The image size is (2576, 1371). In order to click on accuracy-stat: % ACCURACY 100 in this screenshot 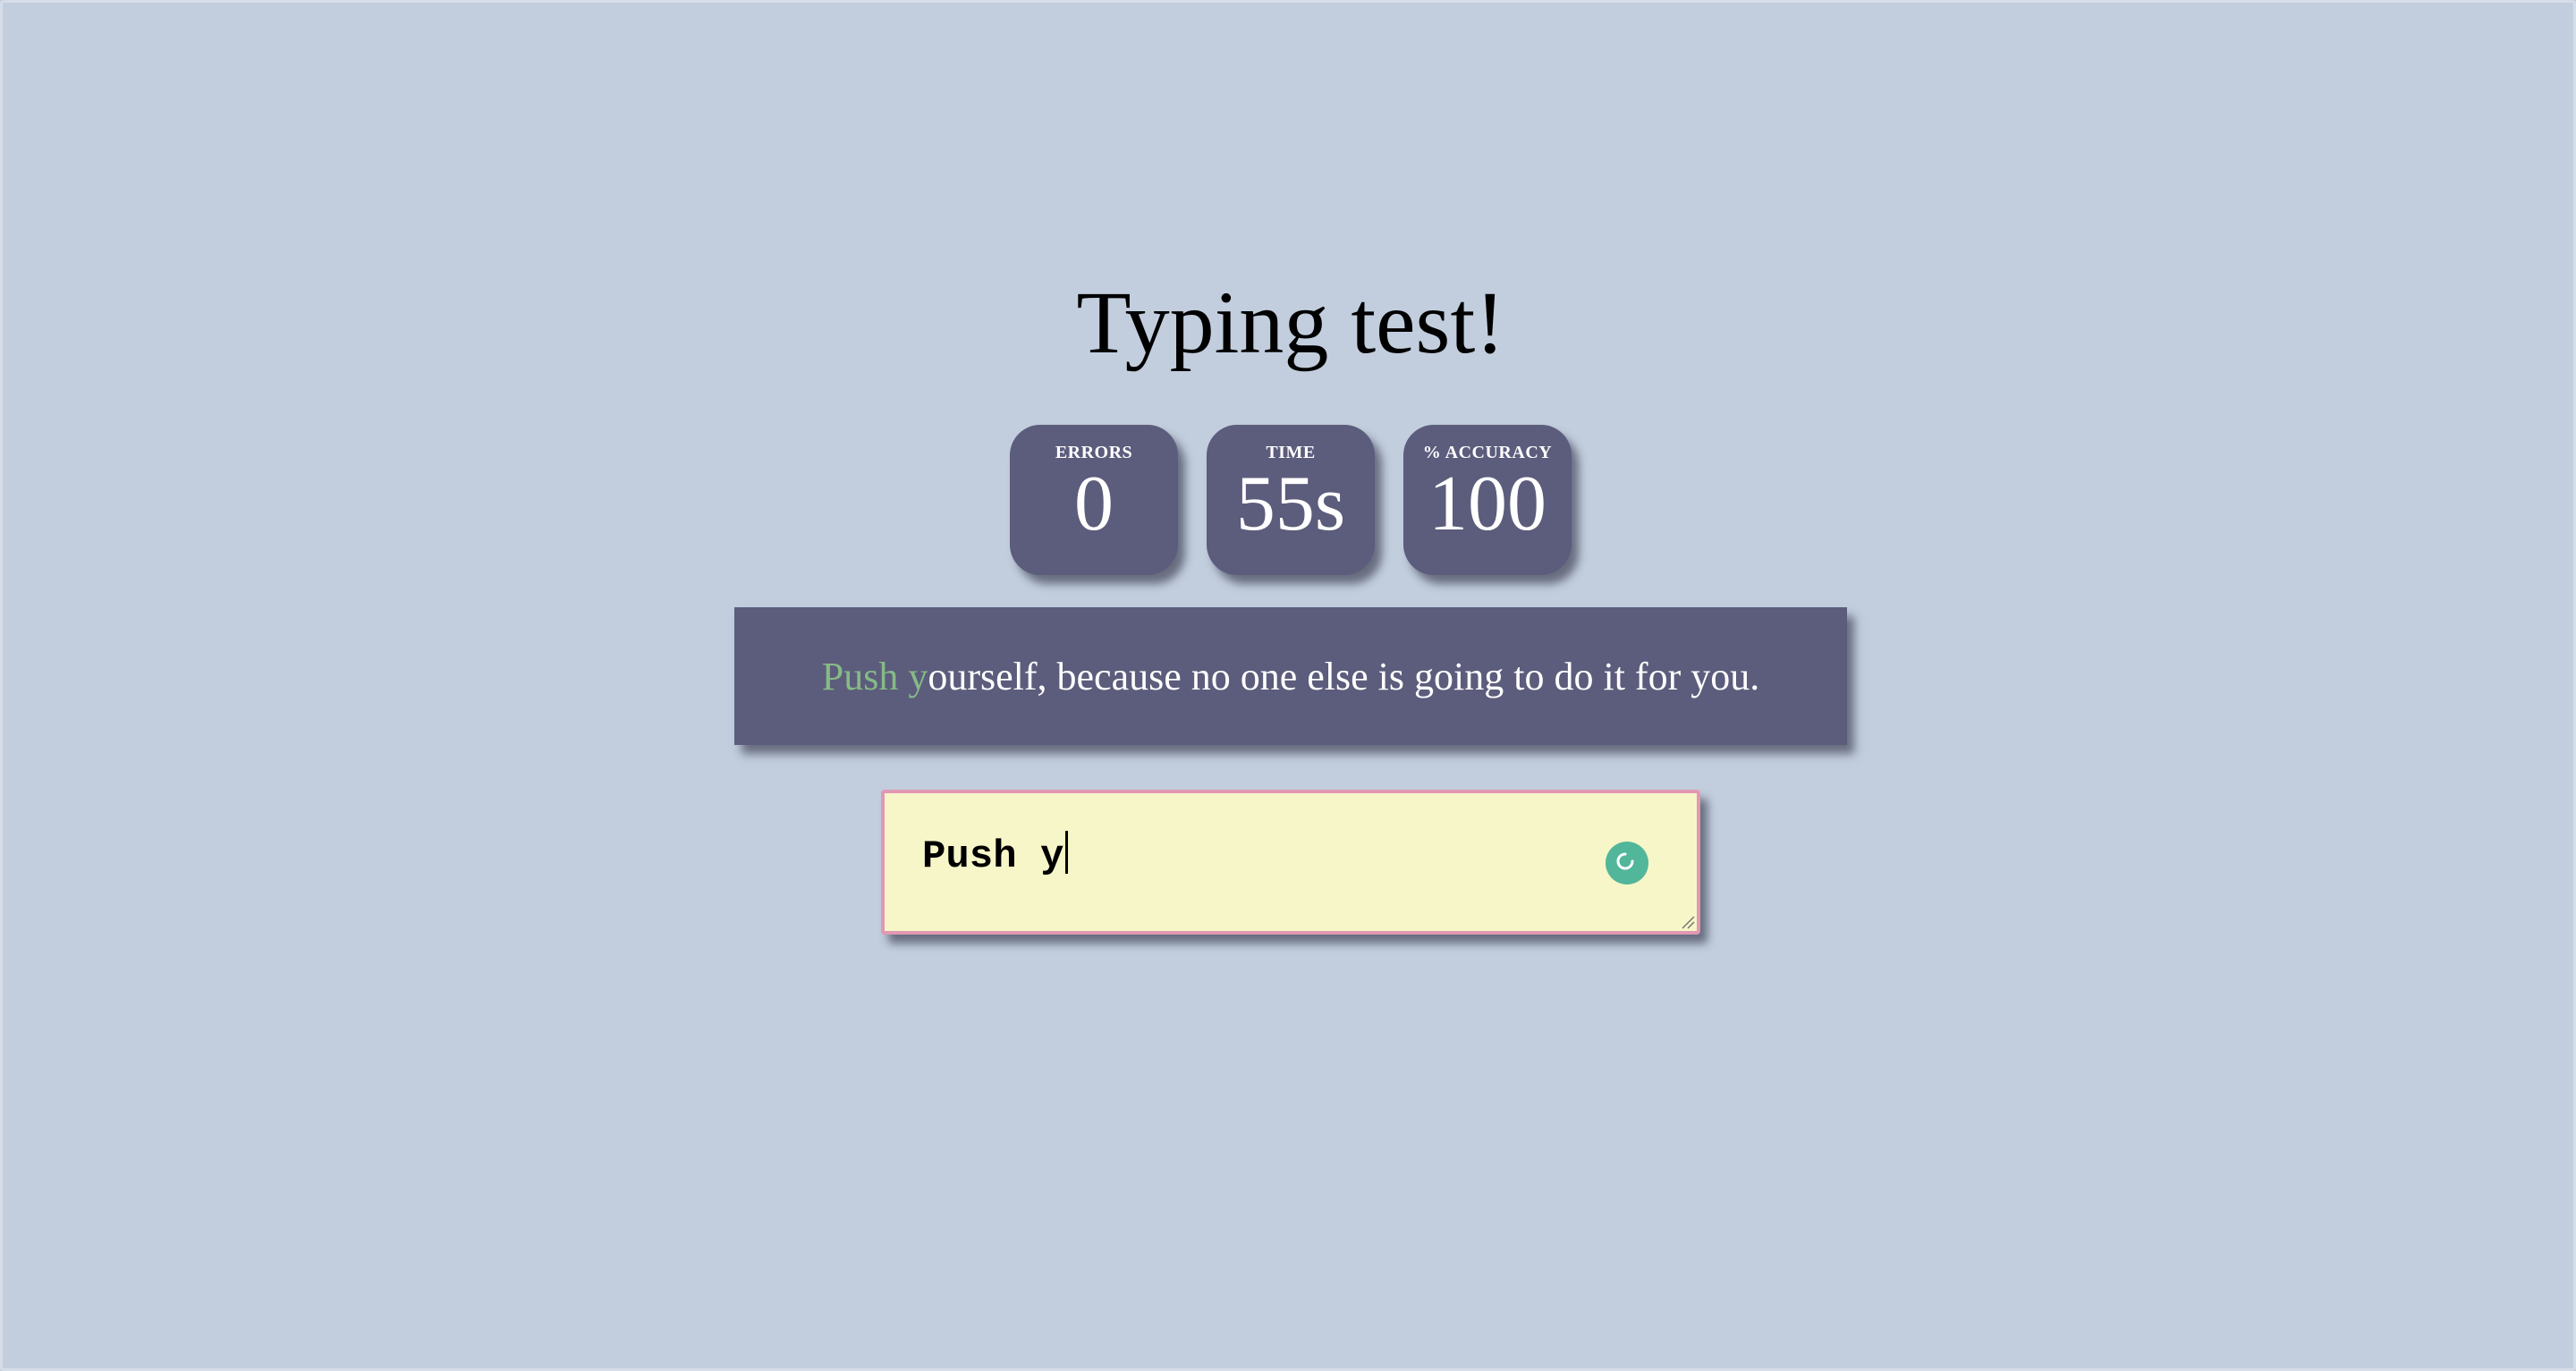, I will do `click(1487, 500)`.